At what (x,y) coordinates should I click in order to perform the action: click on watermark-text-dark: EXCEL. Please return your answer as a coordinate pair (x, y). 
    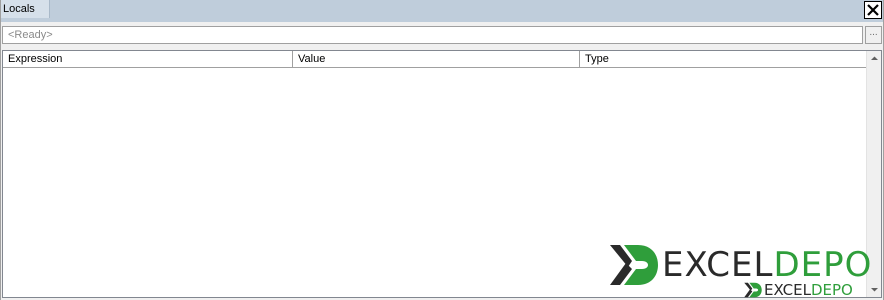
    Looking at the image, I should click on (718, 265).